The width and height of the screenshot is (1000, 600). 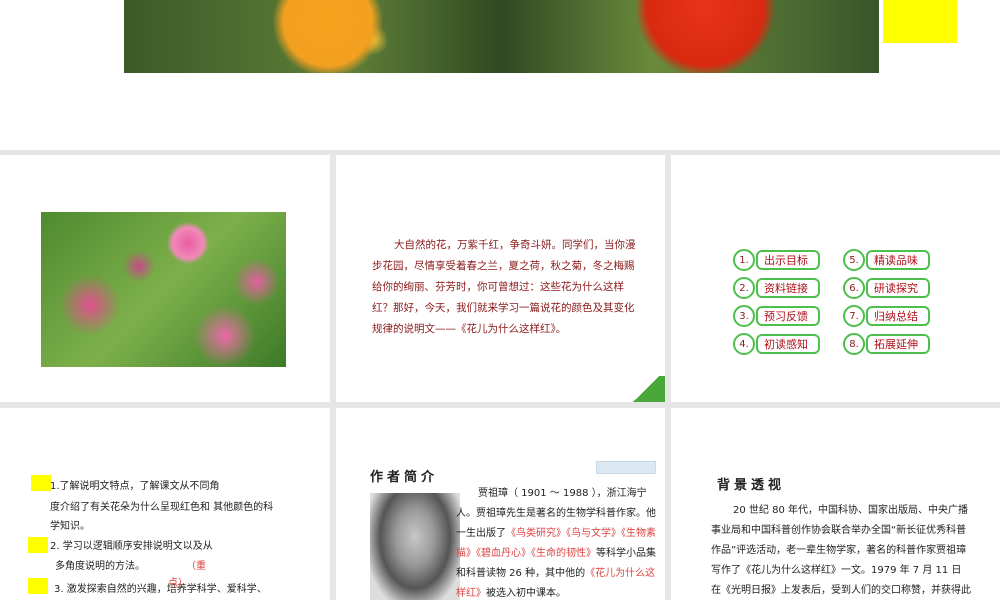 What do you see at coordinates (788, 260) in the screenshot?
I see `menu-label: 出示目标` at bounding box center [788, 260].